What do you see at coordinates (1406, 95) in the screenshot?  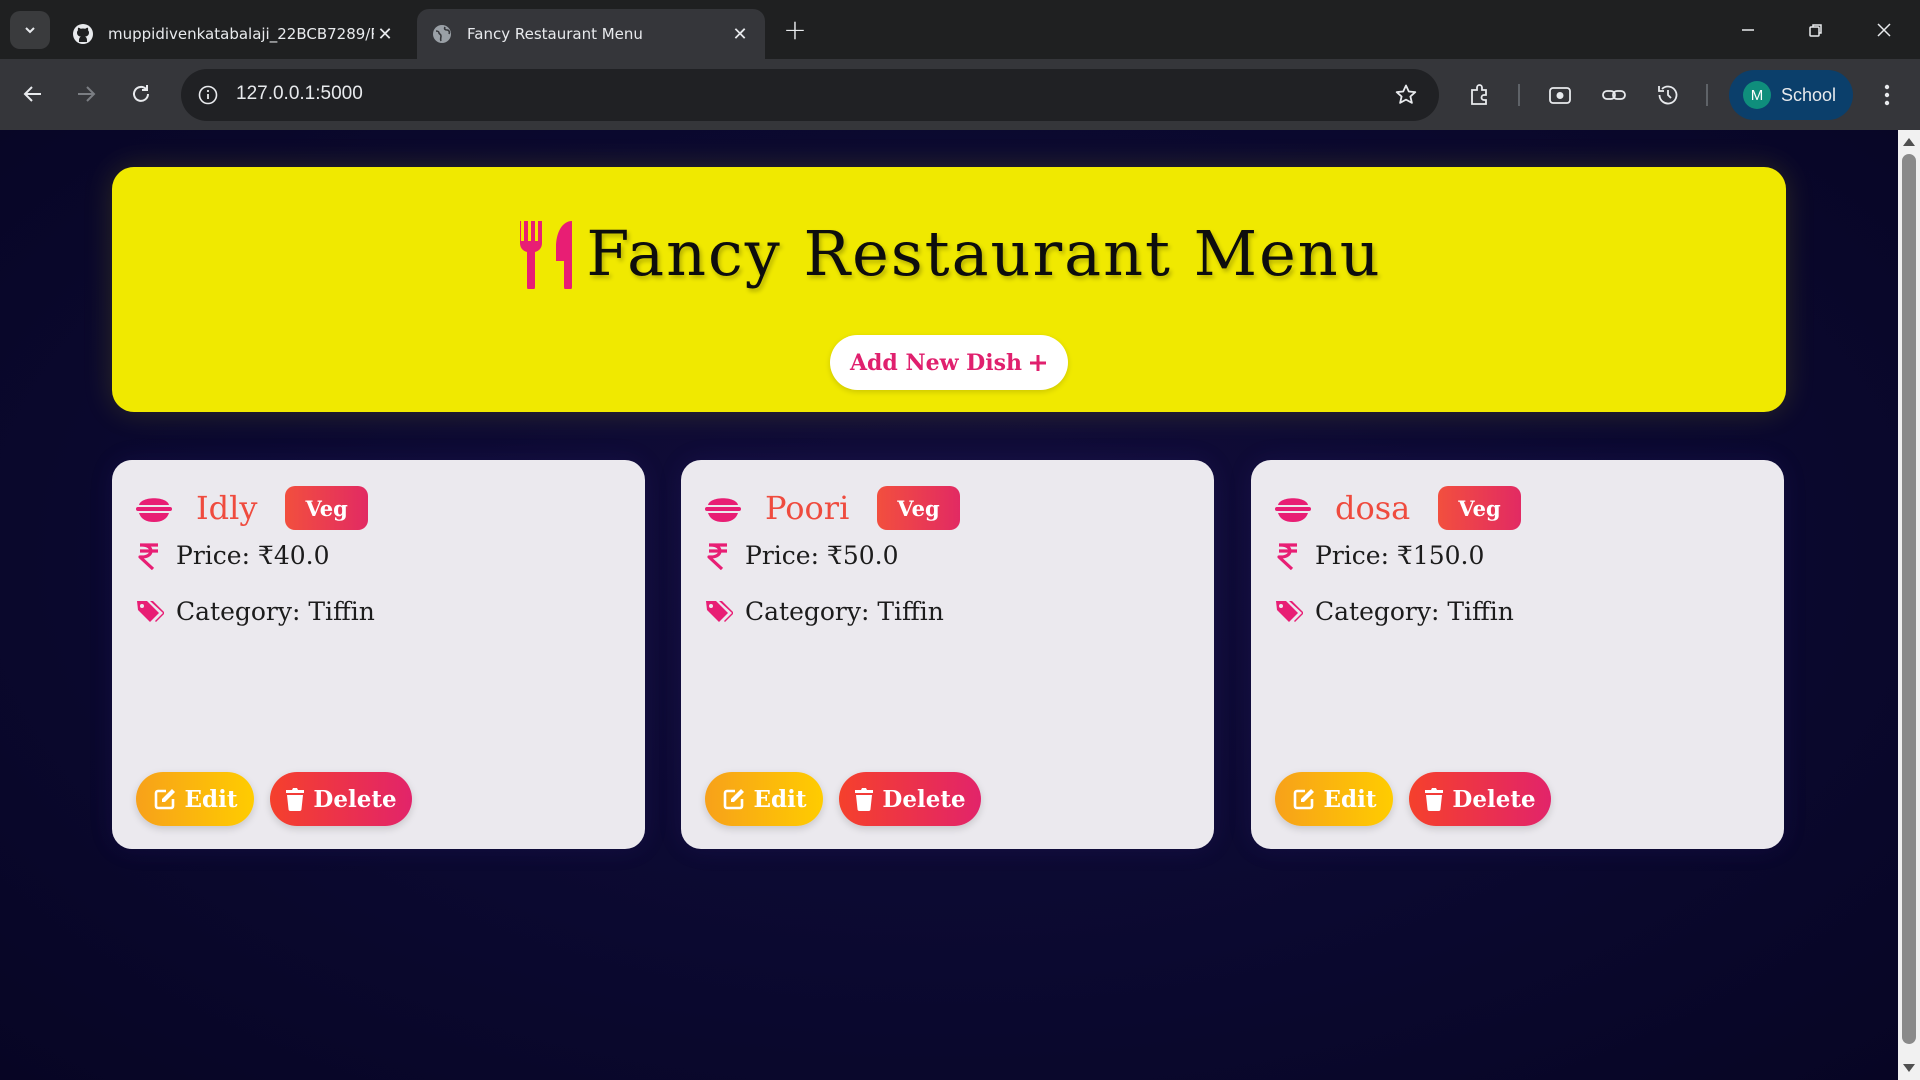 I see `bookmark-star-icon` at bounding box center [1406, 95].